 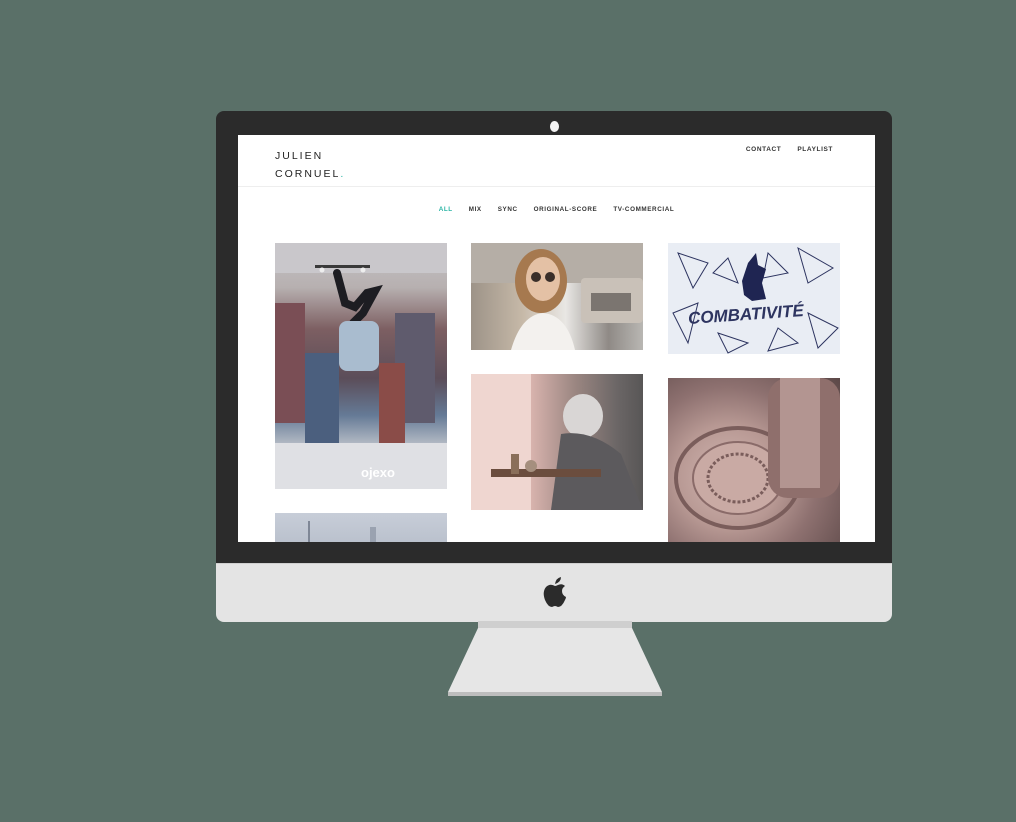 What do you see at coordinates (475, 209) in the screenshot?
I see `filter-mix: MIX` at bounding box center [475, 209].